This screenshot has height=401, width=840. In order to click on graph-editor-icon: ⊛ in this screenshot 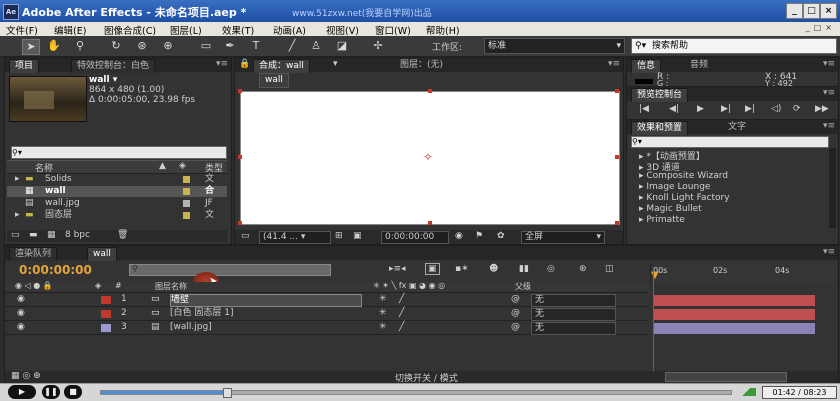, I will do `click(583, 269)`.